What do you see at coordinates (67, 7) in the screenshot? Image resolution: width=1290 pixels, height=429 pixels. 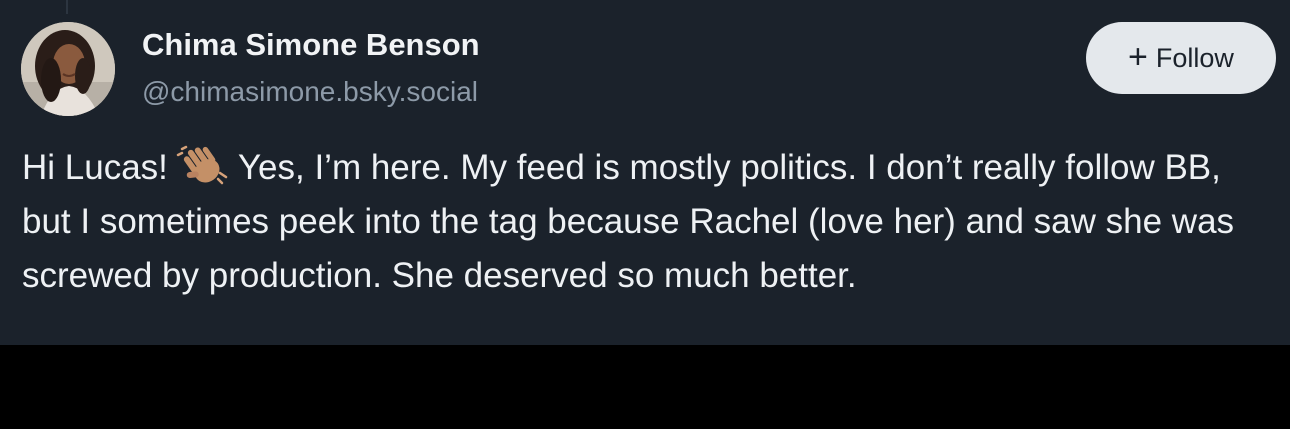 I see `thread-line` at bounding box center [67, 7].